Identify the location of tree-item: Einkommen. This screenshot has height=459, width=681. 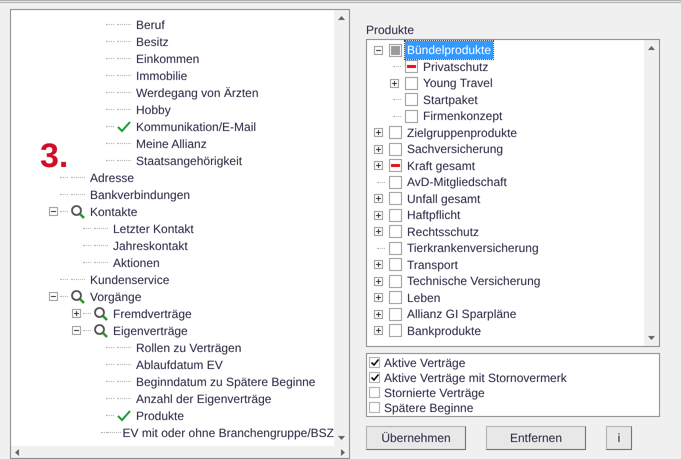
(167, 59).